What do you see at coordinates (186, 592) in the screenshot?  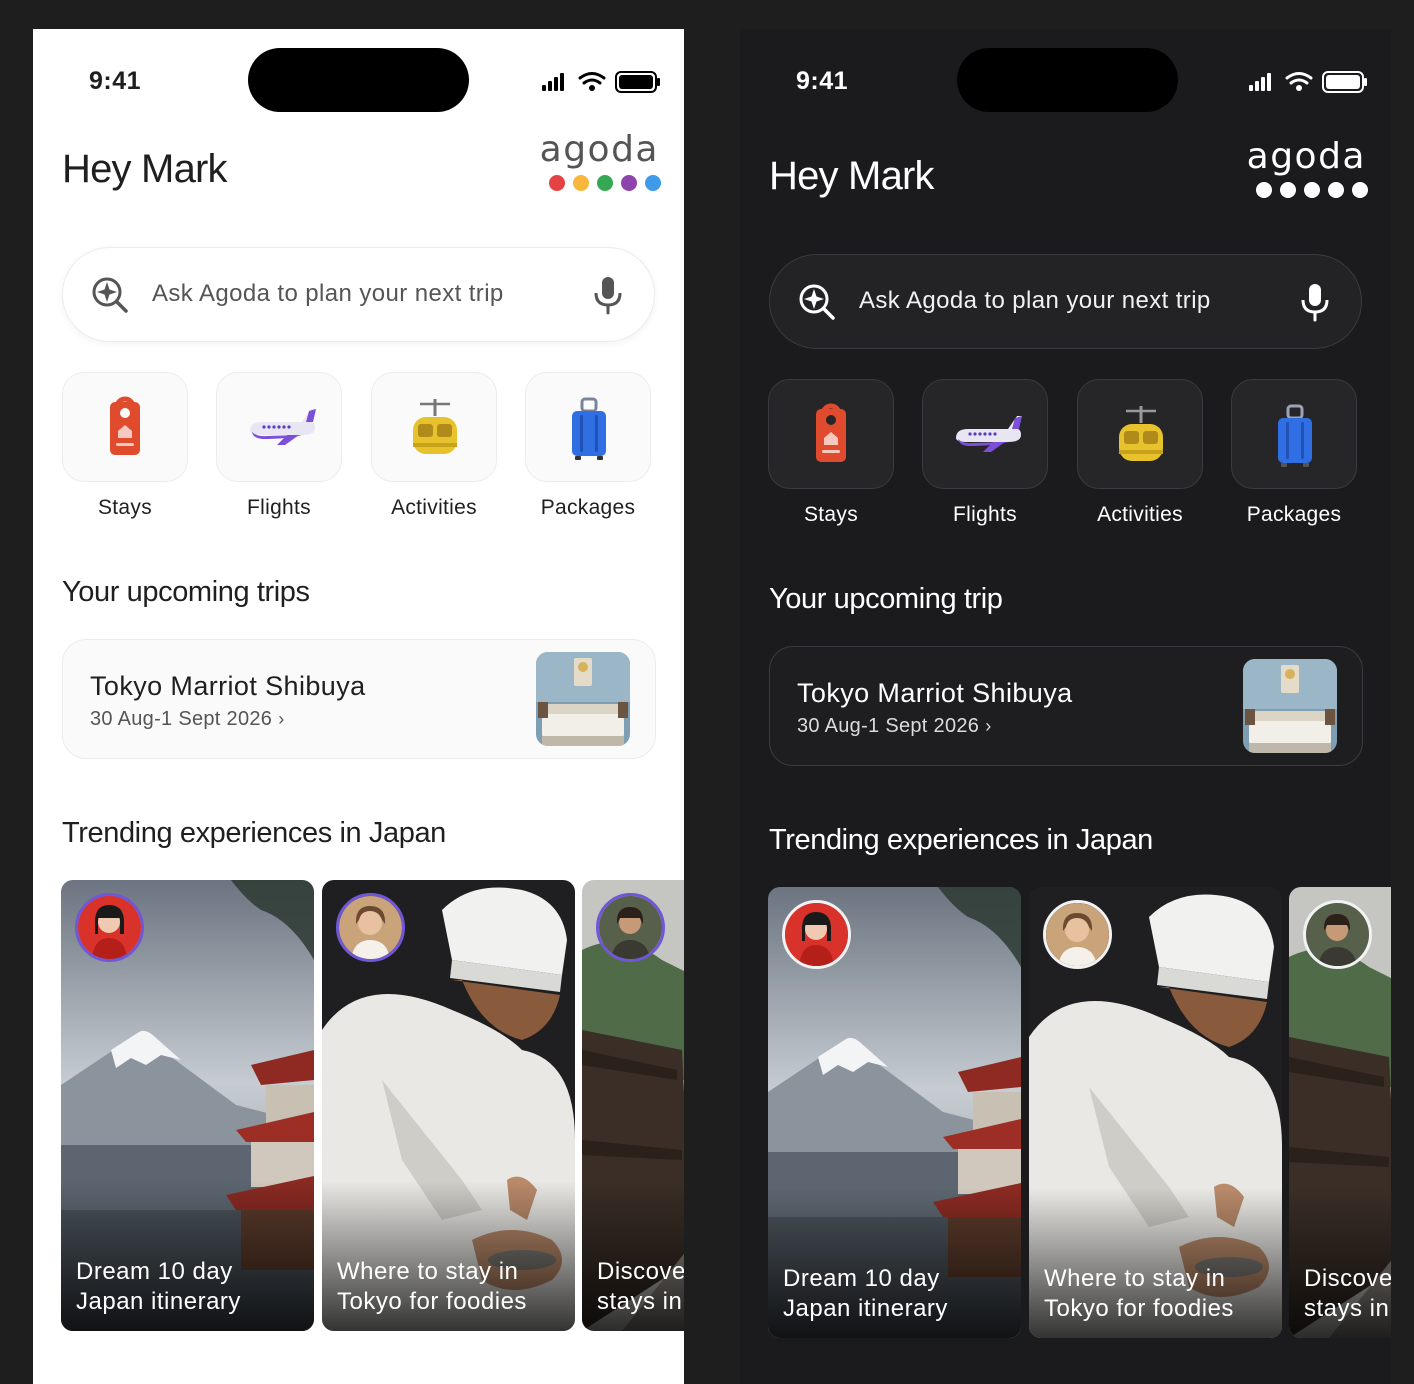 I see `upcoming-trips-title: Your upcoming trips` at bounding box center [186, 592].